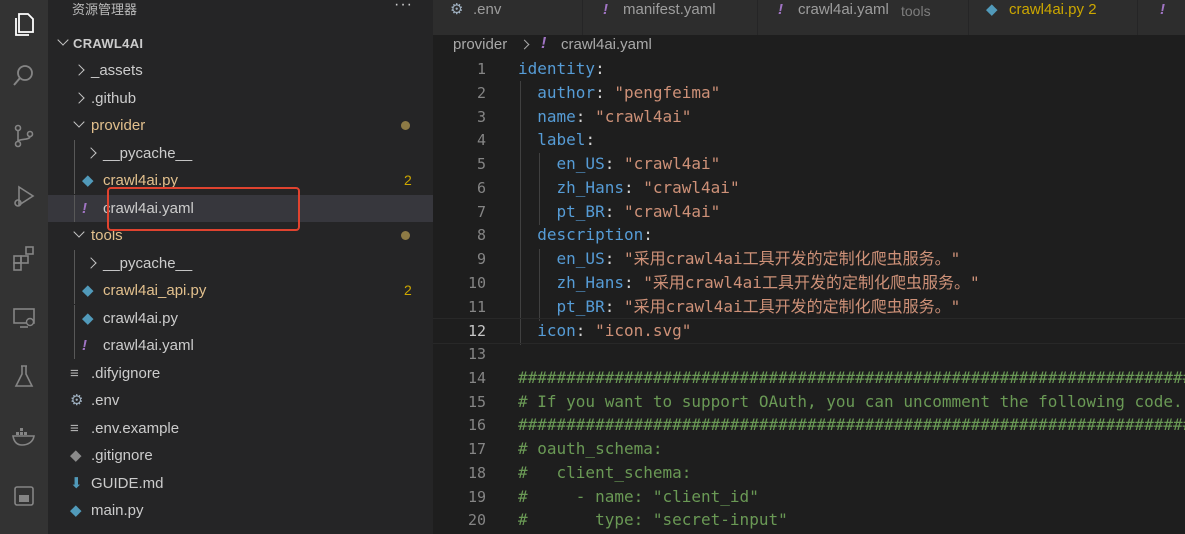  I want to click on code-text: pt_BR: "crawl4ai", so click(638, 211).